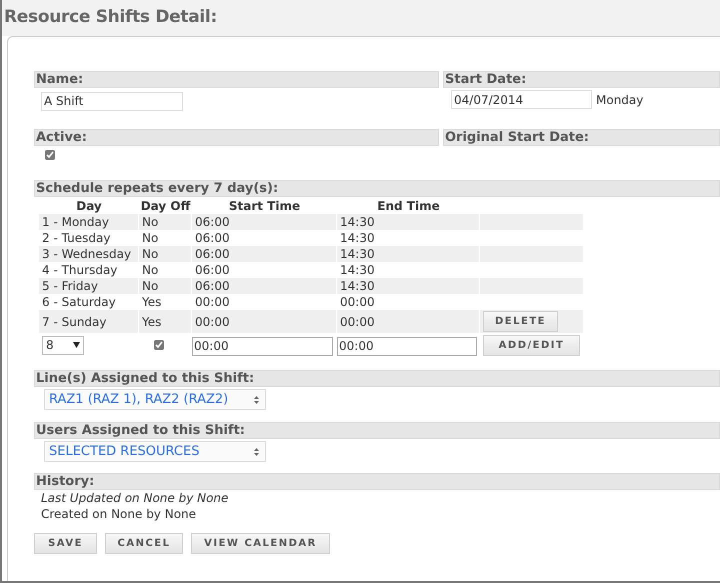  I want to click on caret-icon, so click(76, 345).